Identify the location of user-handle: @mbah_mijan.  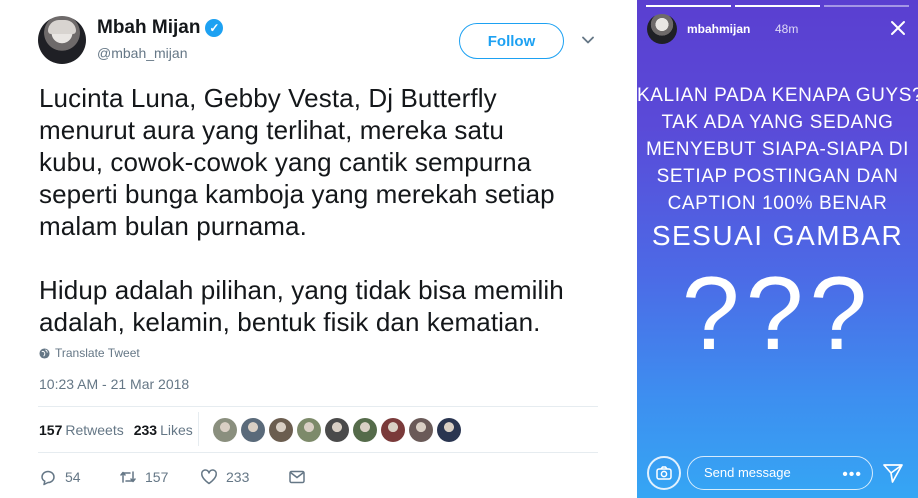
(142, 53).